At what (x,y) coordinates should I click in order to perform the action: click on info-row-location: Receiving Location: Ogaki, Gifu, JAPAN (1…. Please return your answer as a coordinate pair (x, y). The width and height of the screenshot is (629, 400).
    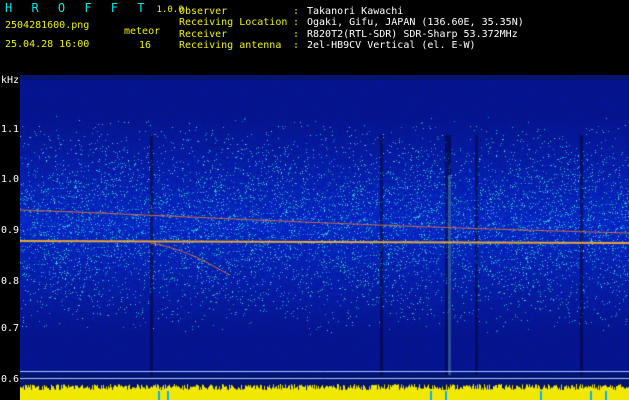
    Looking at the image, I should click on (351, 22).